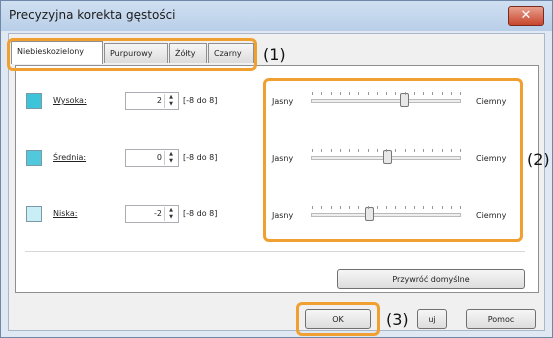 The image size is (553, 338). What do you see at coordinates (432, 319) in the screenshot?
I see `cancel-button: uj` at bounding box center [432, 319].